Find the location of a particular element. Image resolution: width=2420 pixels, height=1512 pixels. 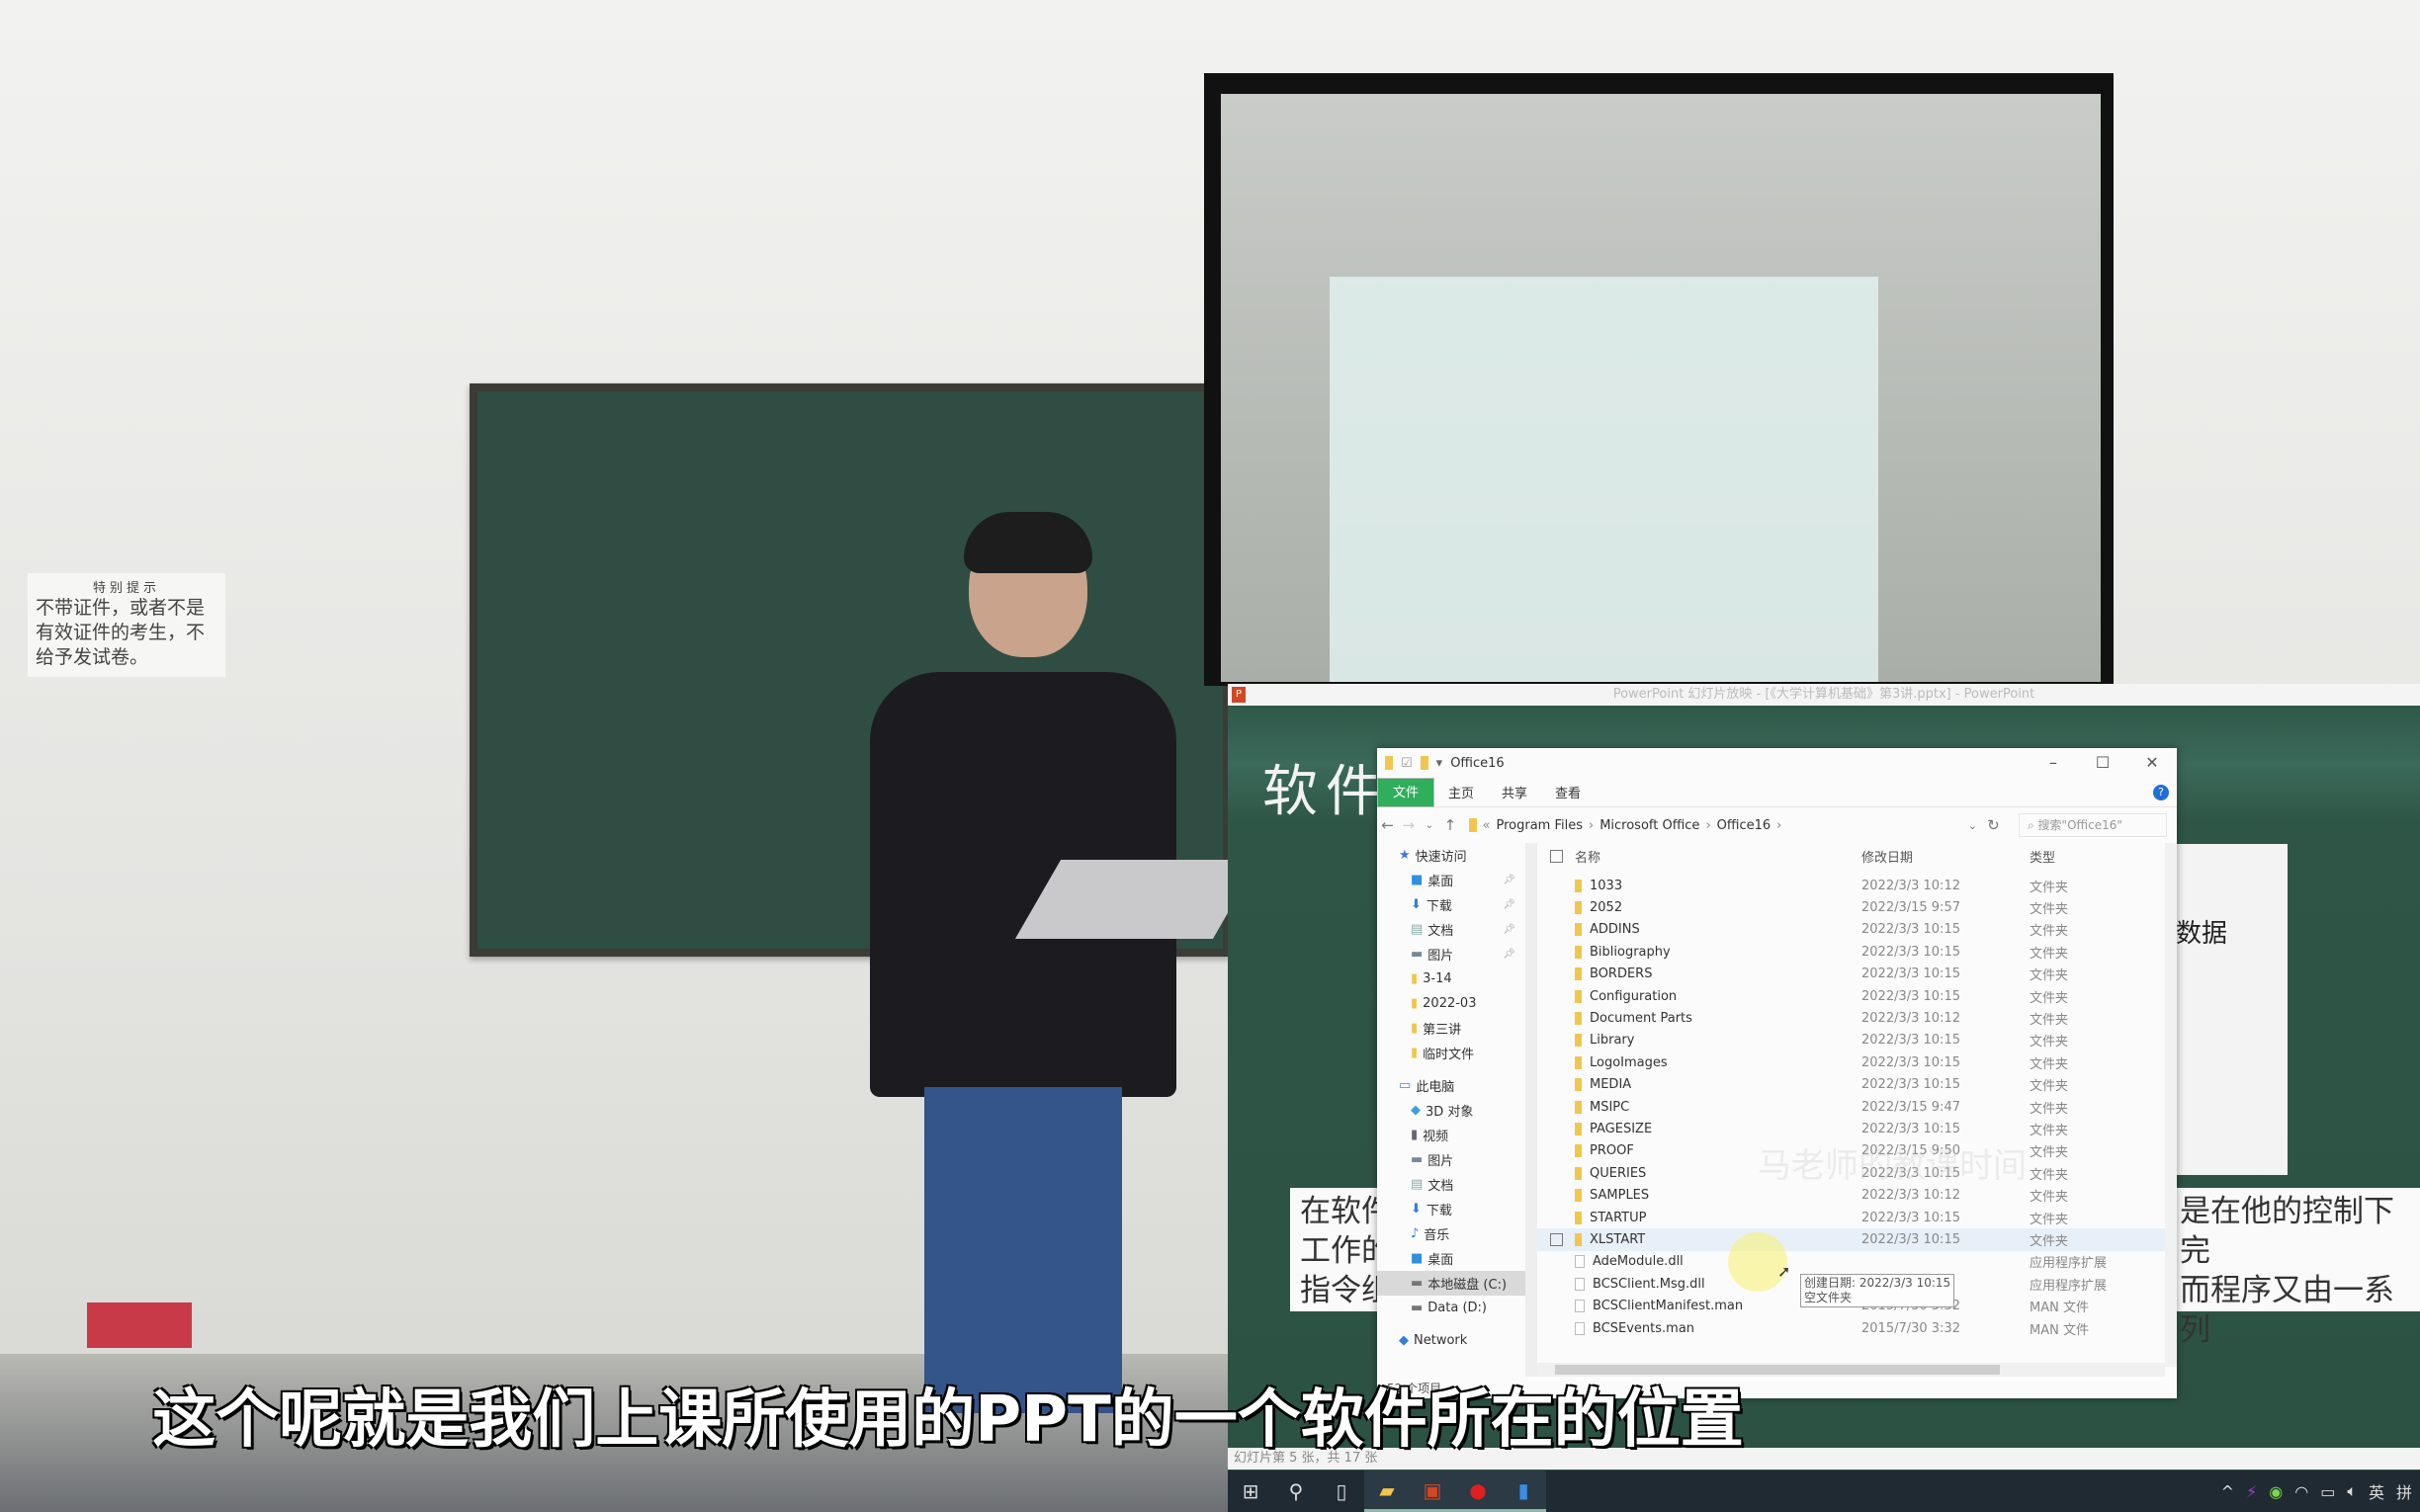

sidebar-item: ▮ 第三讲 is located at coordinates (1451, 1028).